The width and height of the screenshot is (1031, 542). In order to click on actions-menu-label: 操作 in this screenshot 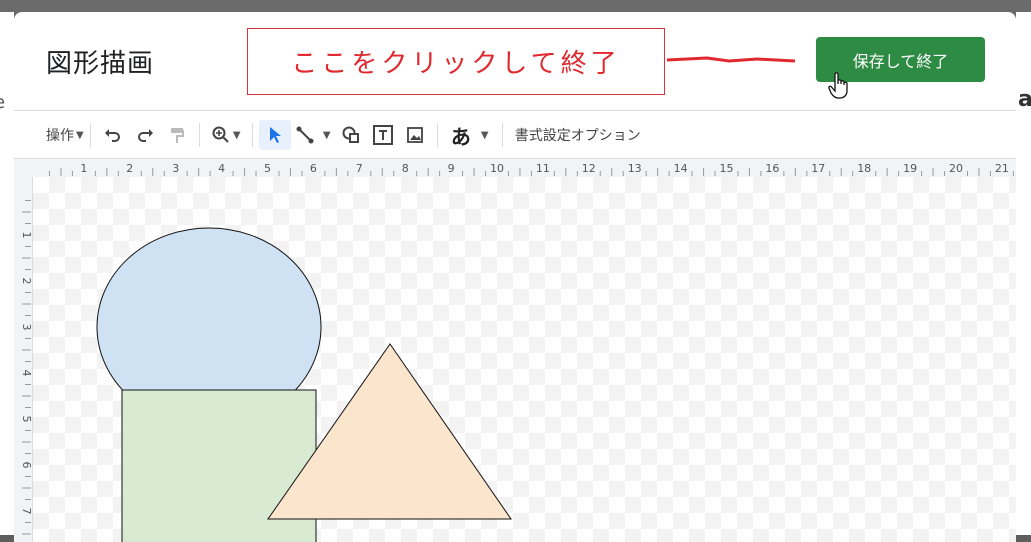, I will do `click(60, 136)`.